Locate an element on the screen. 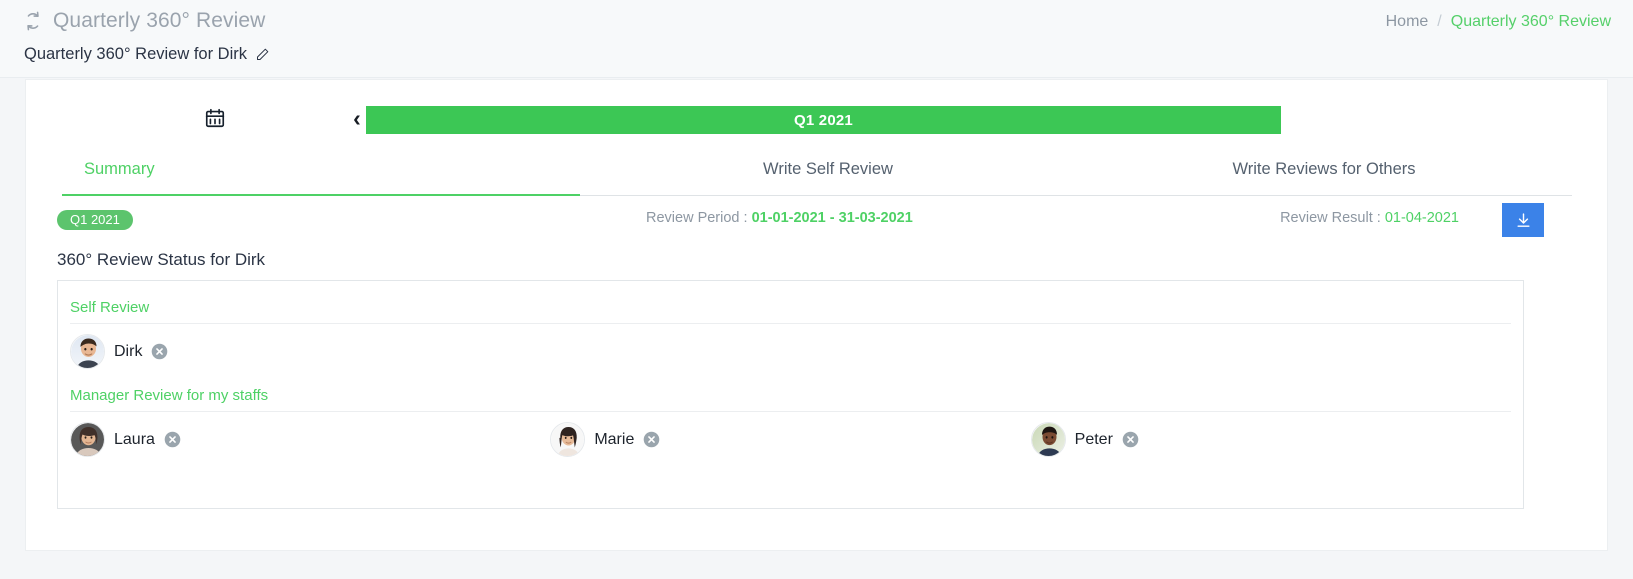  chevron-left-icon: ‹ is located at coordinates (357, 117).